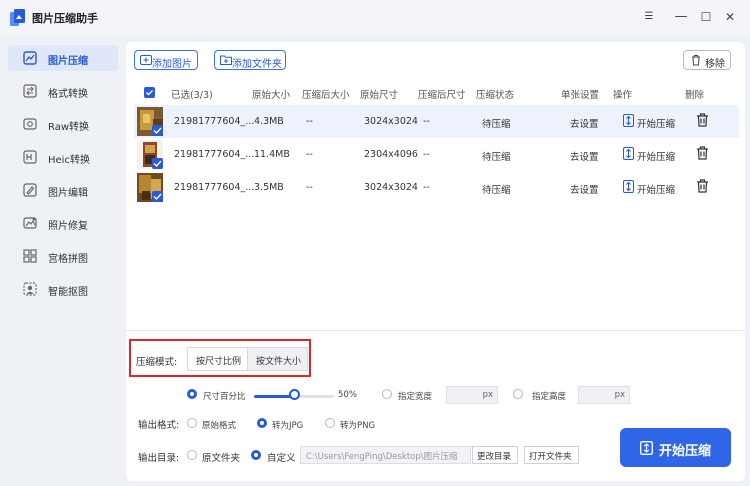 This screenshot has width=750, height=486. What do you see at coordinates (68, 259) in the screenshot?
I see `sidebar-item-label: 宫格拼图` at bounding box center [68, 259].